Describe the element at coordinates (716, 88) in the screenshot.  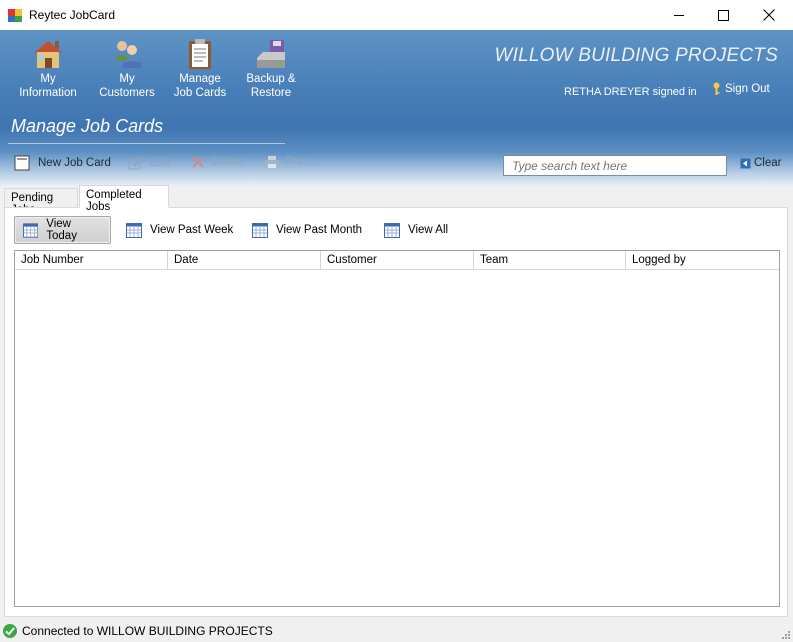
I see `key-icon` at that location.